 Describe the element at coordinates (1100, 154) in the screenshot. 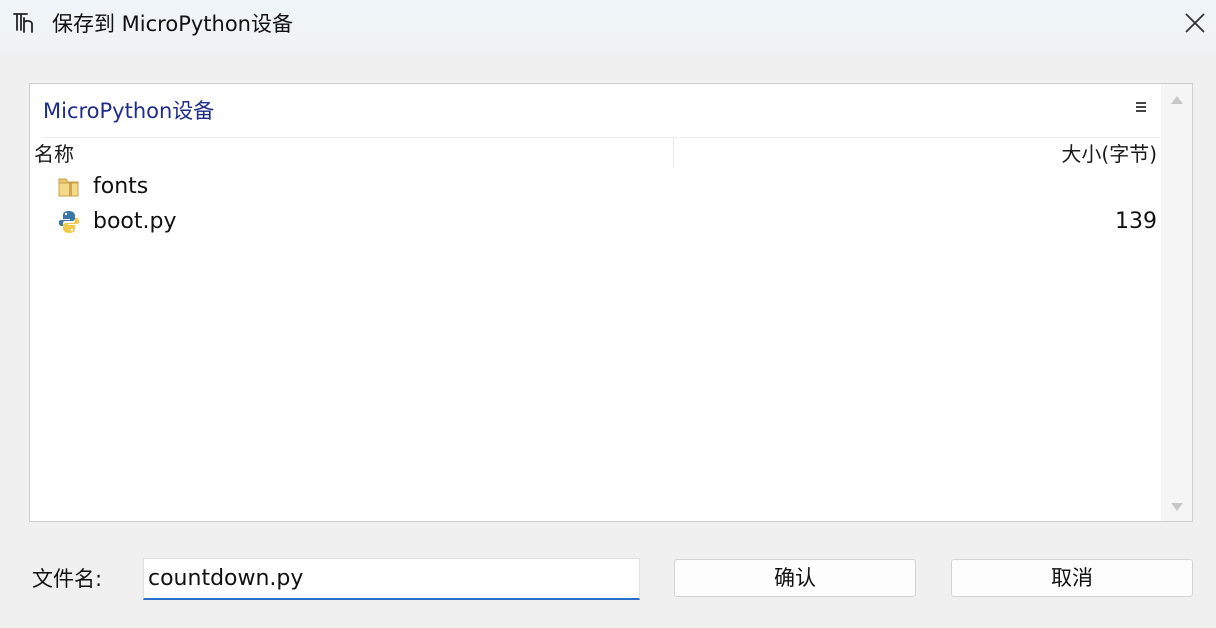

I see `column-header-size: 大小(字节)` at that location.